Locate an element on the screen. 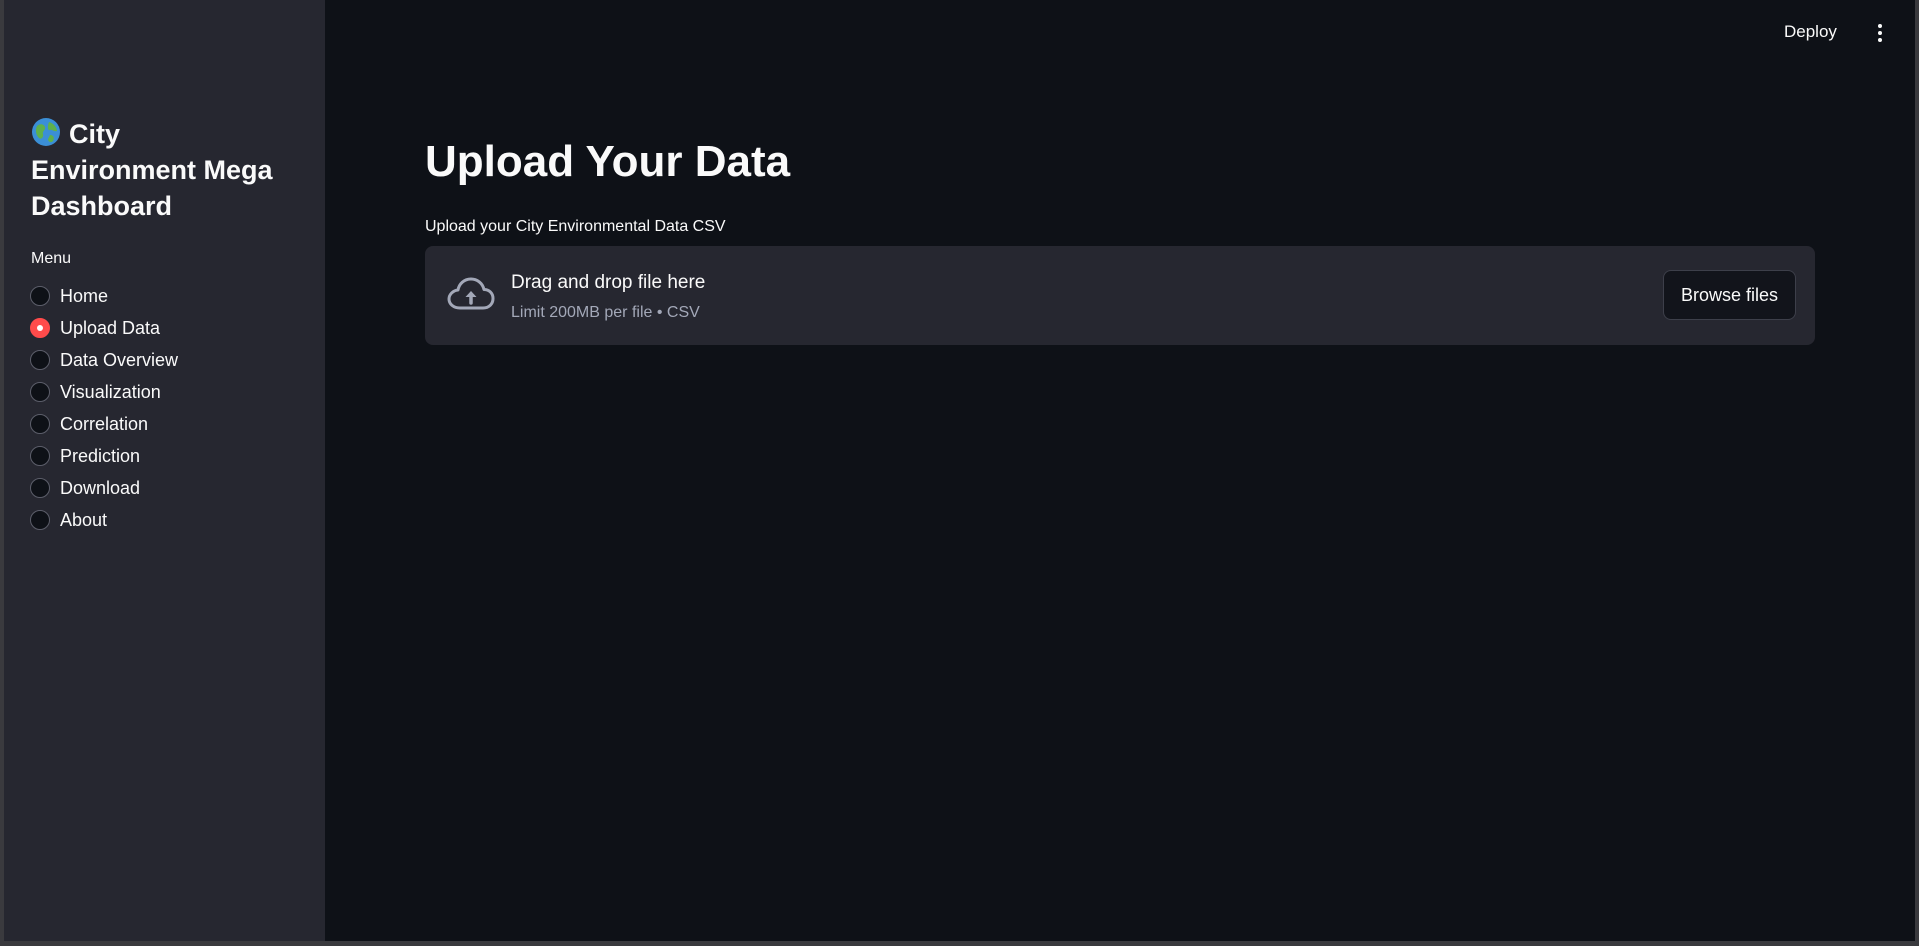 The image size is (1919, 946). menu-label: Menu is located at coordinates (51, 258).